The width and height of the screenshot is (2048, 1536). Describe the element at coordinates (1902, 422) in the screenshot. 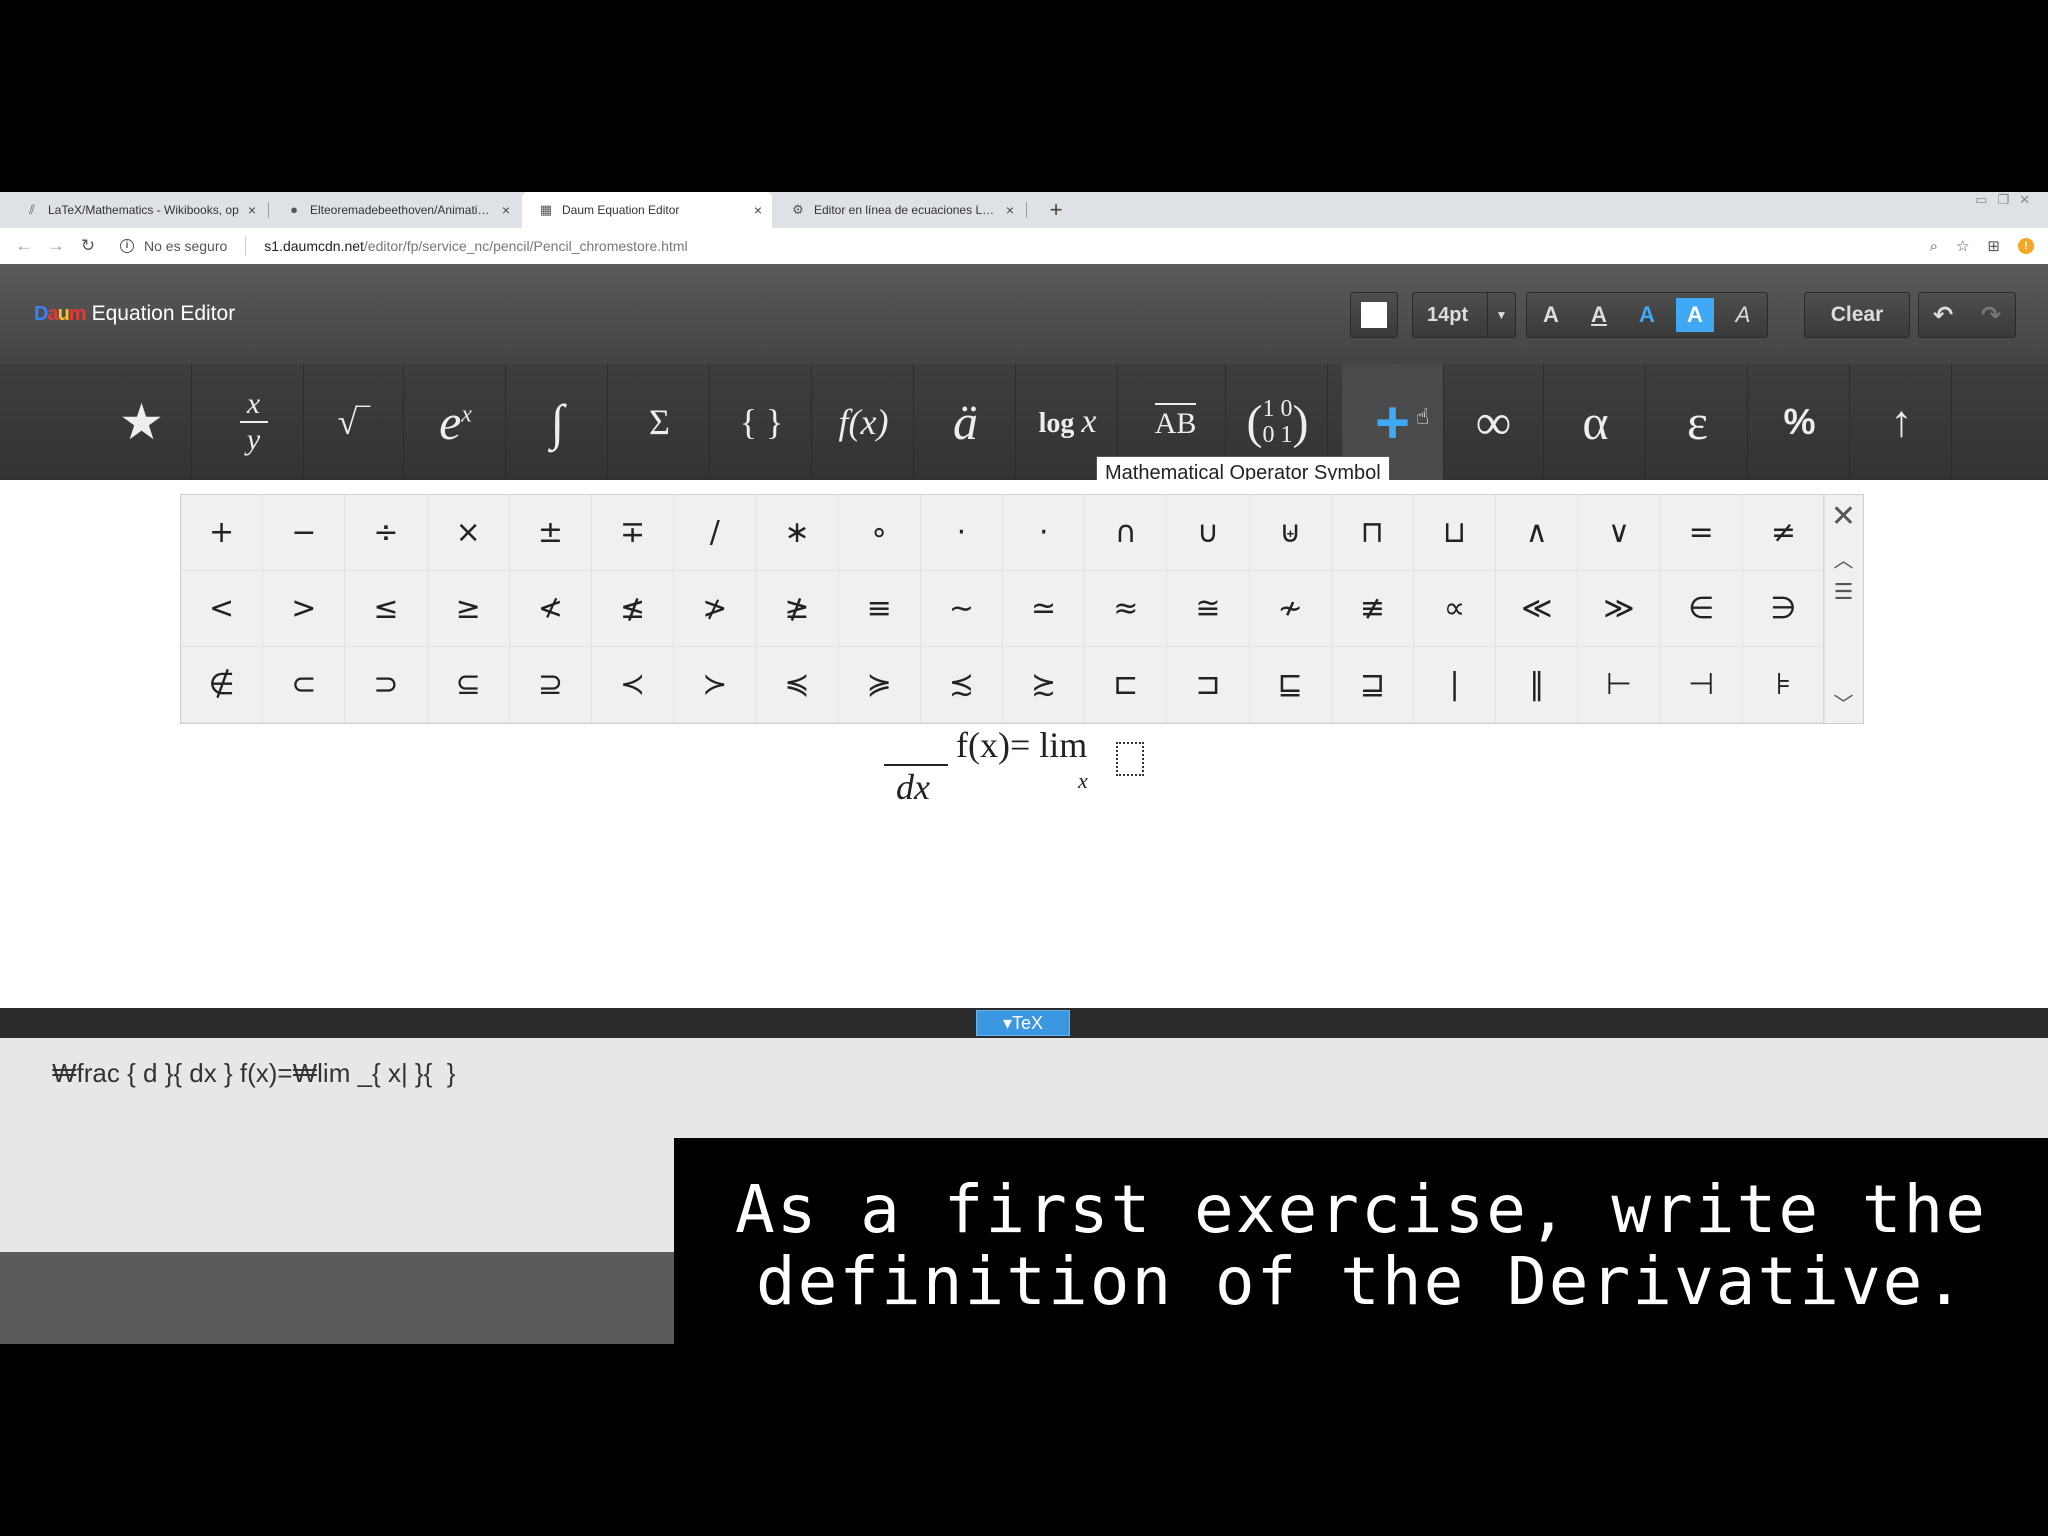

I see `category-arrows: ↑` at that location.